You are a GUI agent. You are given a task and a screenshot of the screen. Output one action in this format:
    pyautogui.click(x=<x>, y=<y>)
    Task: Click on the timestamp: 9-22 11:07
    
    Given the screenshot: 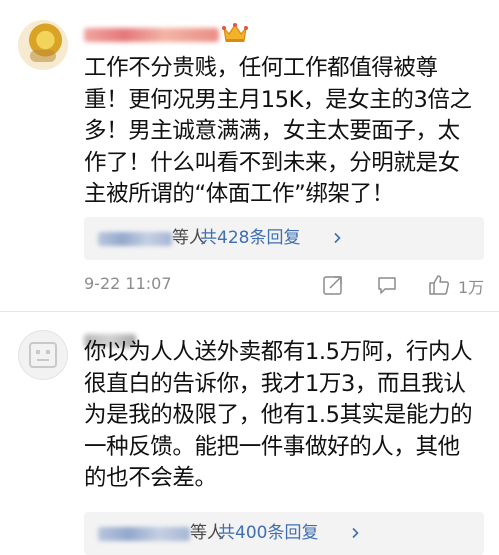 What is the action you would take?
    pyautogui.click(x=128, y=283)
    